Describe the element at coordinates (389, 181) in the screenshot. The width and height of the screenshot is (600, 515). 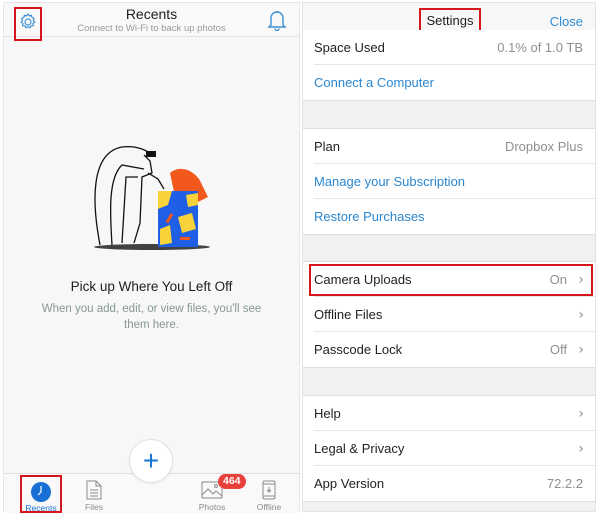
I see `manage-subscription-link: Manage your Subscription` at that location.